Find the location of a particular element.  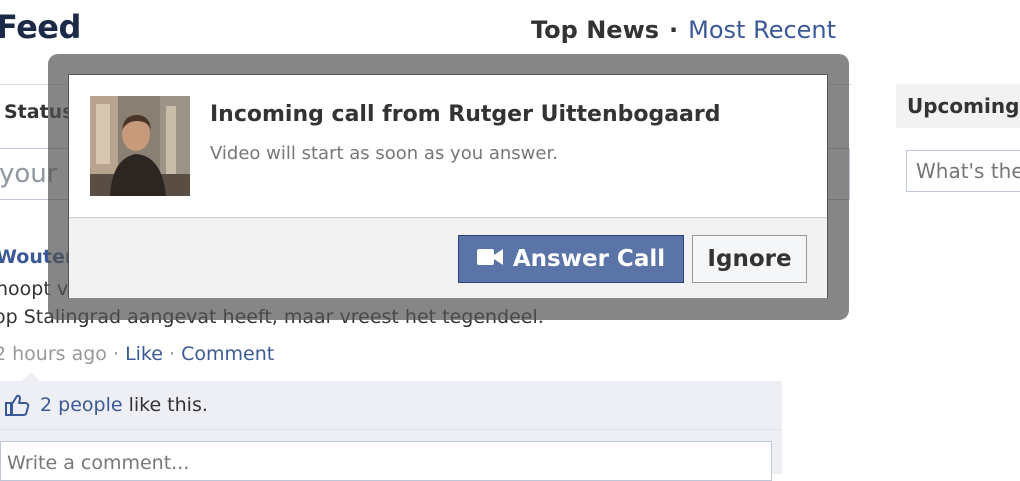

upcoming-events-header: Upcoming is located at coordinates (958, 106).